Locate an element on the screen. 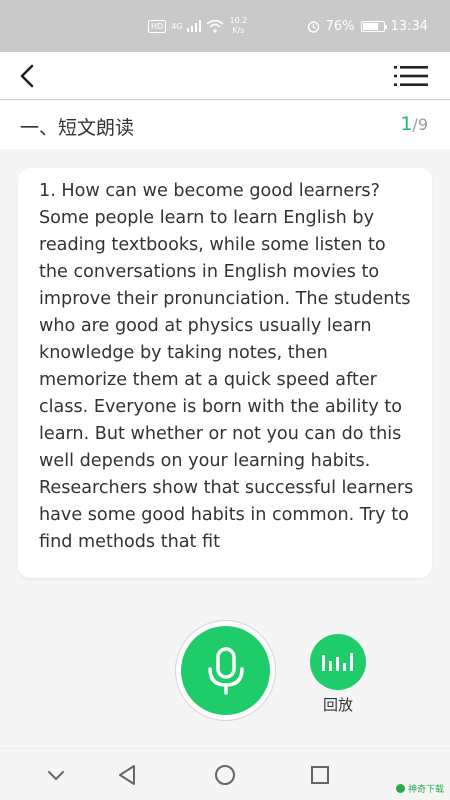 The height and width of the screenshot is (800, 450). watermark-text: 神奇下载 is located at coordinates (425, 790).